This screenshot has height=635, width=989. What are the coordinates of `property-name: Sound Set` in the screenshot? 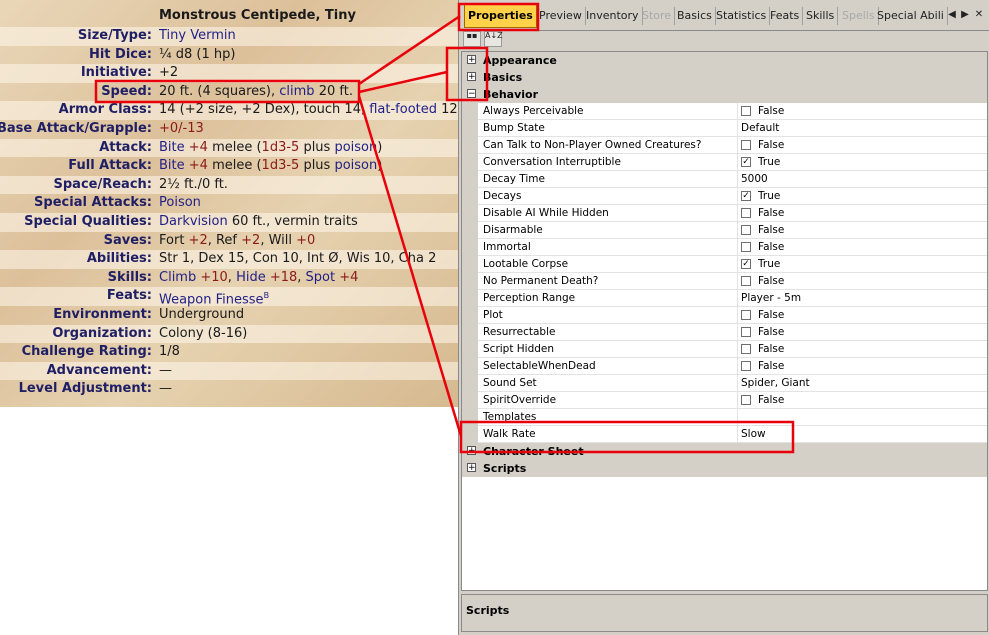 It's located at (608, 383).